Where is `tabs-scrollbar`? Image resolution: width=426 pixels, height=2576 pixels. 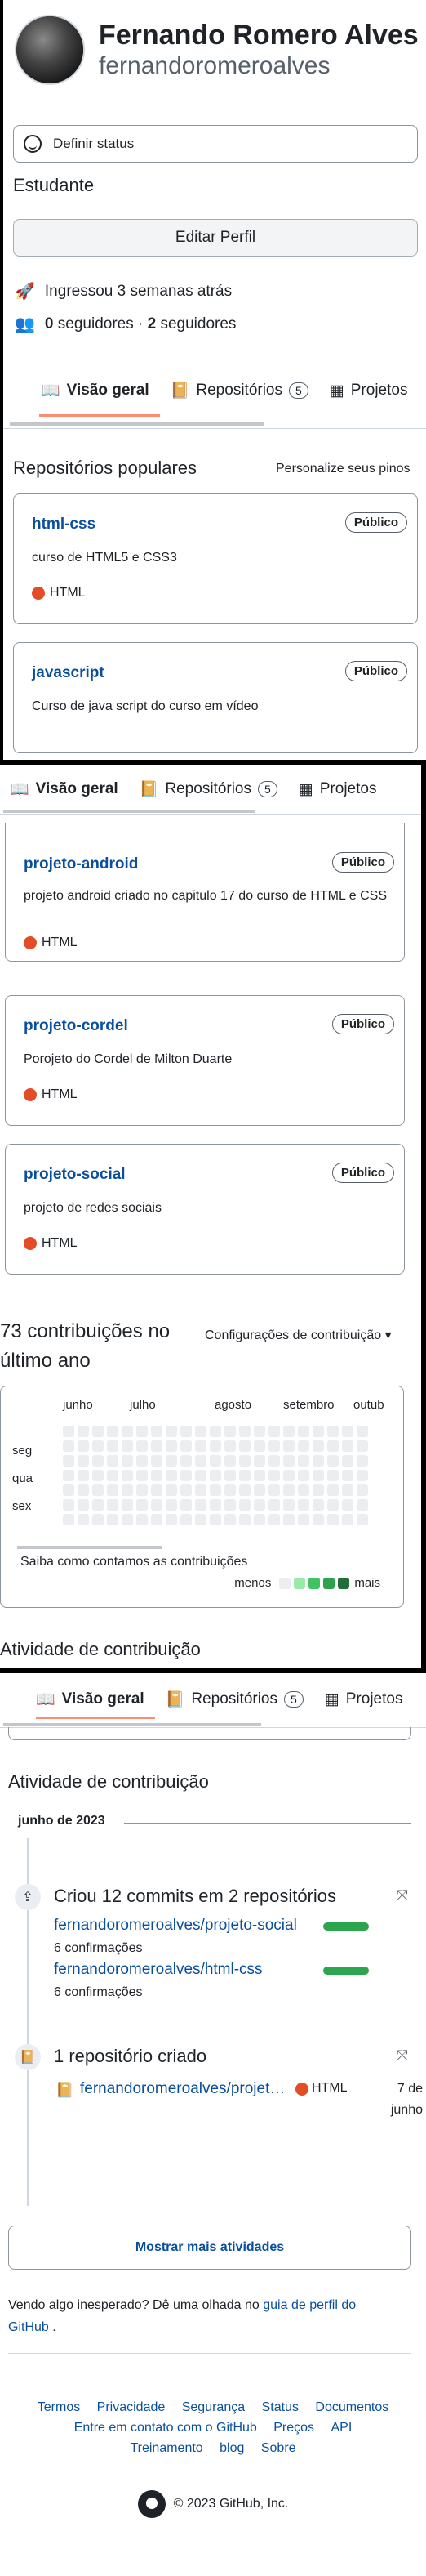
tabs-scrollbar is located at coordinates (137, 424).